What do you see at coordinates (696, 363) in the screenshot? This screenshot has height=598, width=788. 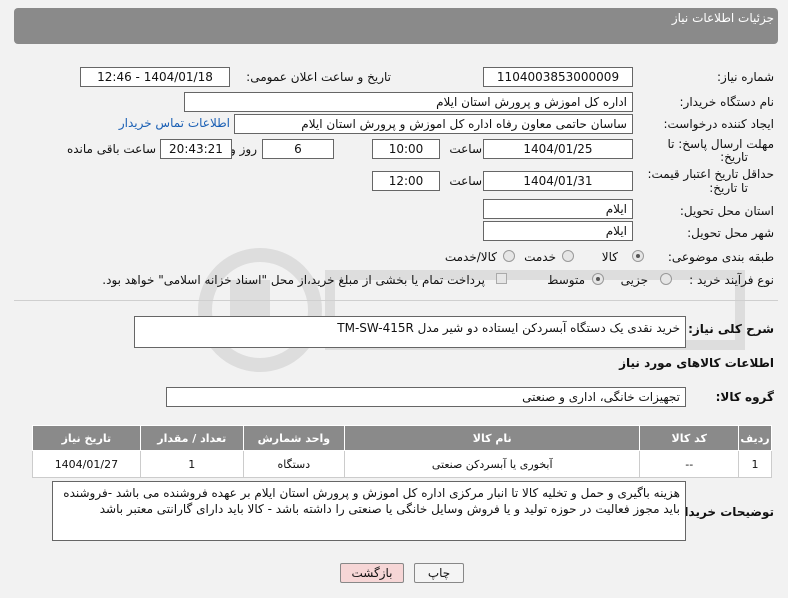 I see `goods-section-title: اطلاعات کالاهای مورد نیاز` at bounding box center [696, 363].